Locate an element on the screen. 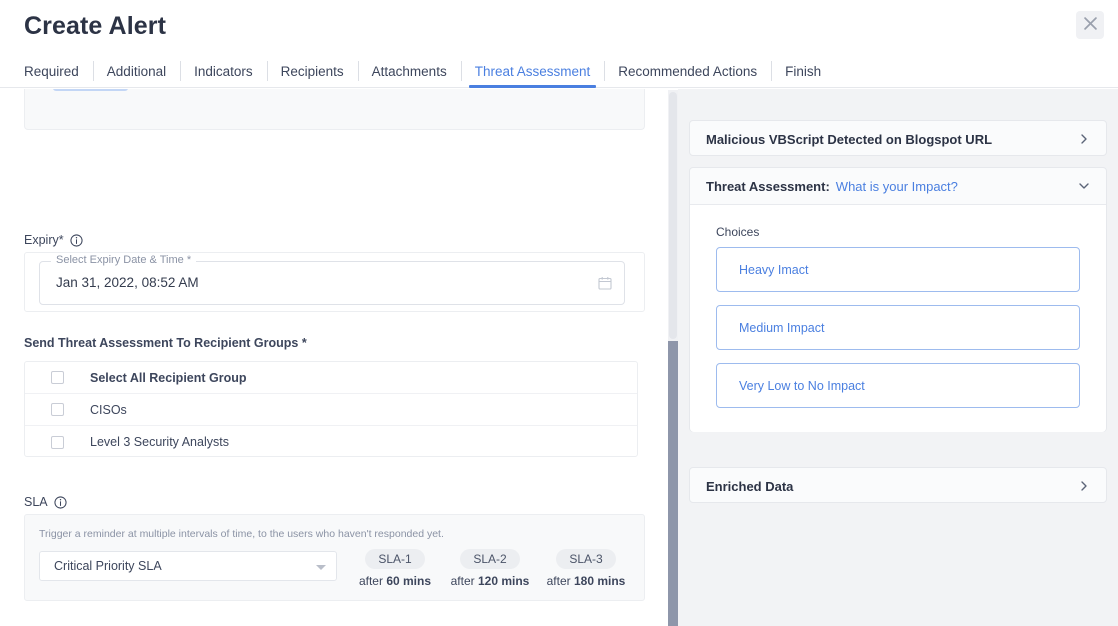 The height and width of the screenshot is (626, 1118). scrolled-off-card is located at coordinates (334, 109).